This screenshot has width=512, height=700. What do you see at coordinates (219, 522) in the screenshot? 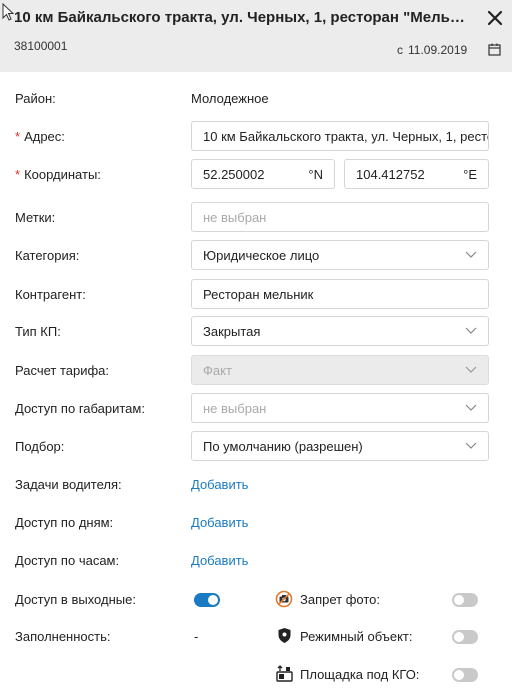
I see `add-days-access-link: Добавить` at bounding box center [219, 522].